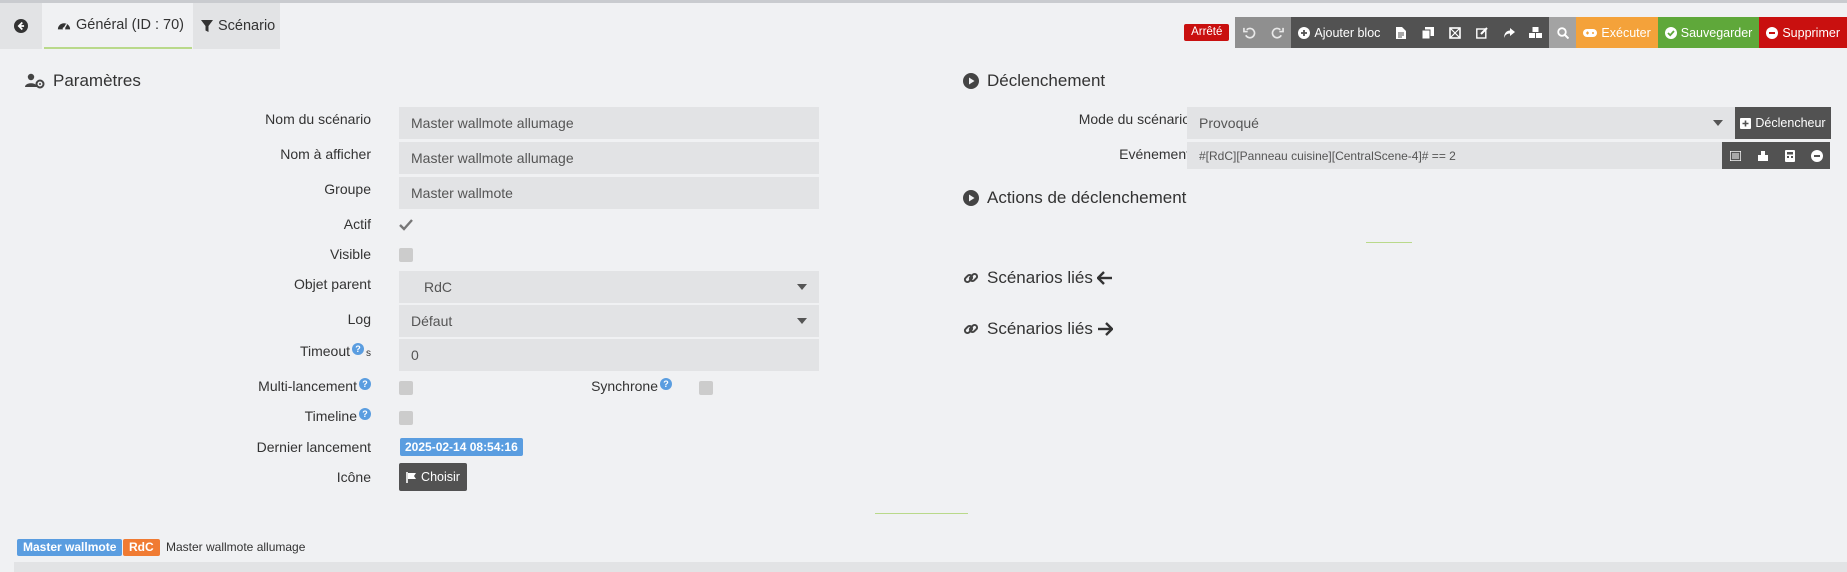 The width and height of the screenshot is (1847, 572). I want to click on trigger-actions-heading: Actions de déclenchement, so click(1074, 198).